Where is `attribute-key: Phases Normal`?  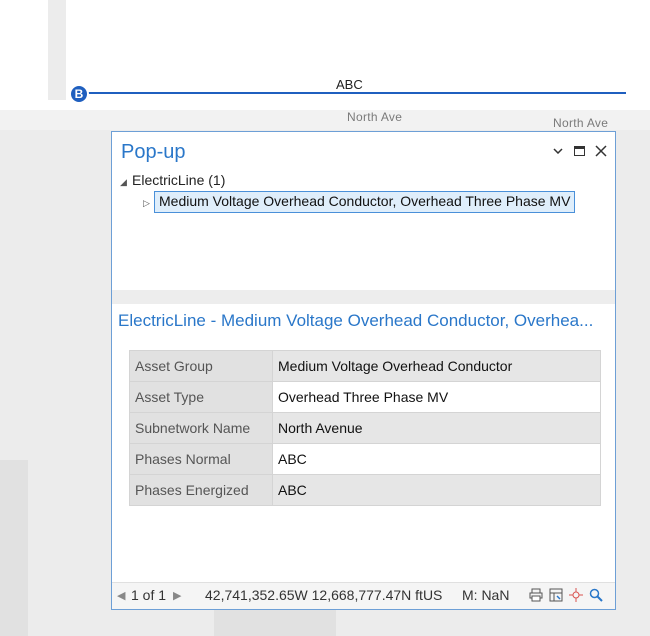 attribute-key: Phases Normal is located at coordinates (201, 459).